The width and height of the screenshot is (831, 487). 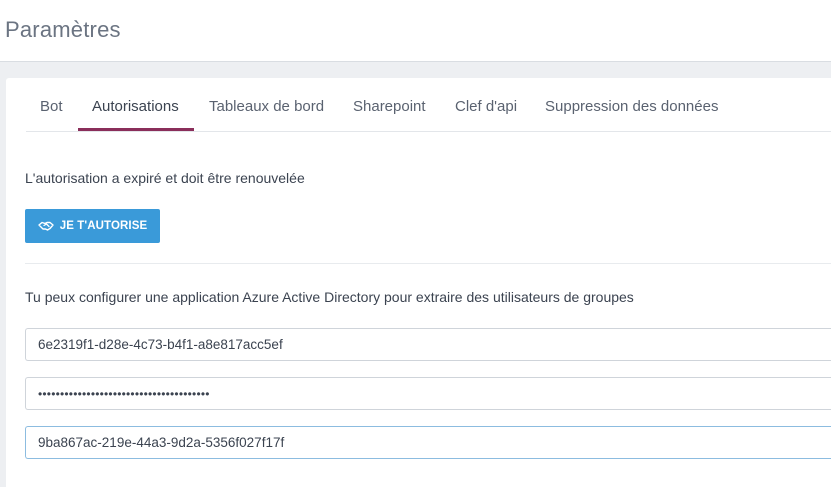 What do you see at coordinates (428, 263) in the screenshot?
I see `section-divider` at bounding box center [428, 263].